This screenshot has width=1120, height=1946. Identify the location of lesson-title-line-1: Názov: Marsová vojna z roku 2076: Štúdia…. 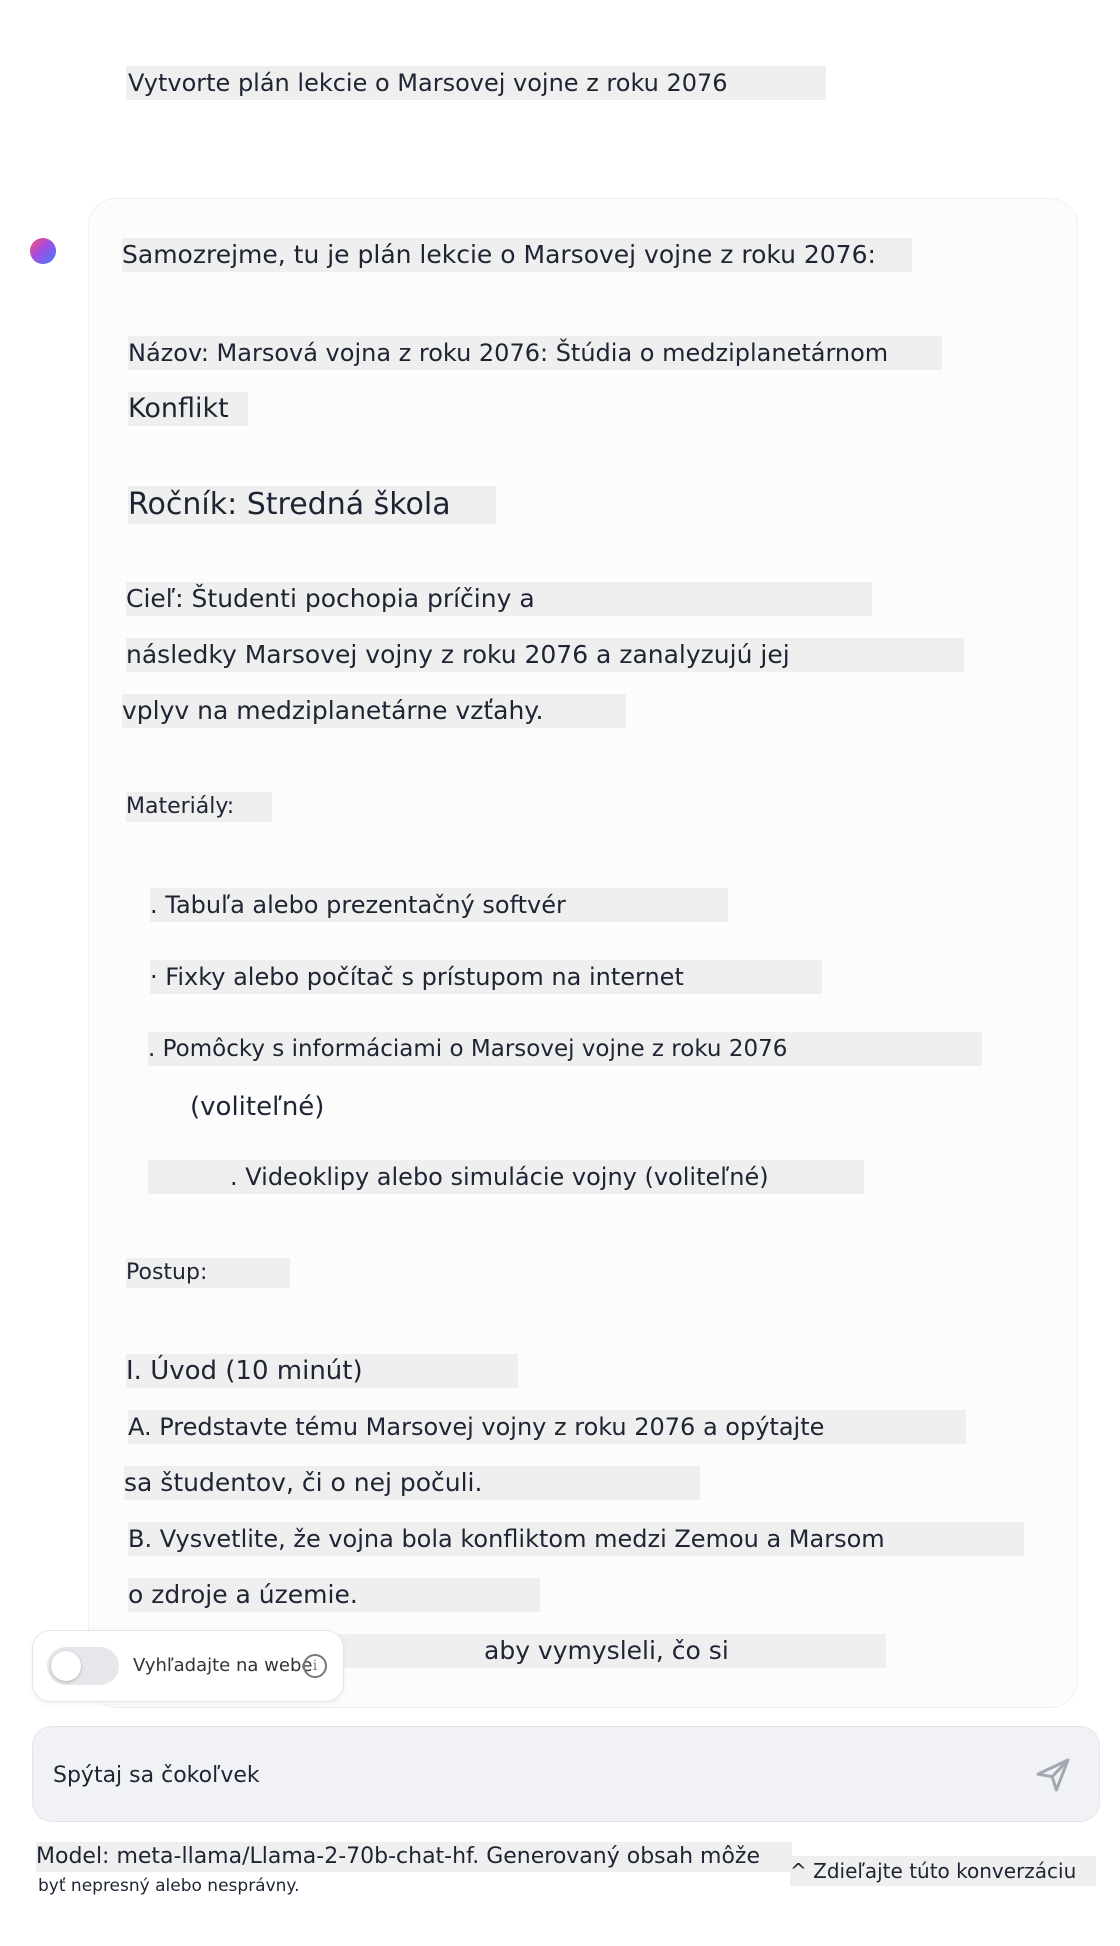
(535, 353).